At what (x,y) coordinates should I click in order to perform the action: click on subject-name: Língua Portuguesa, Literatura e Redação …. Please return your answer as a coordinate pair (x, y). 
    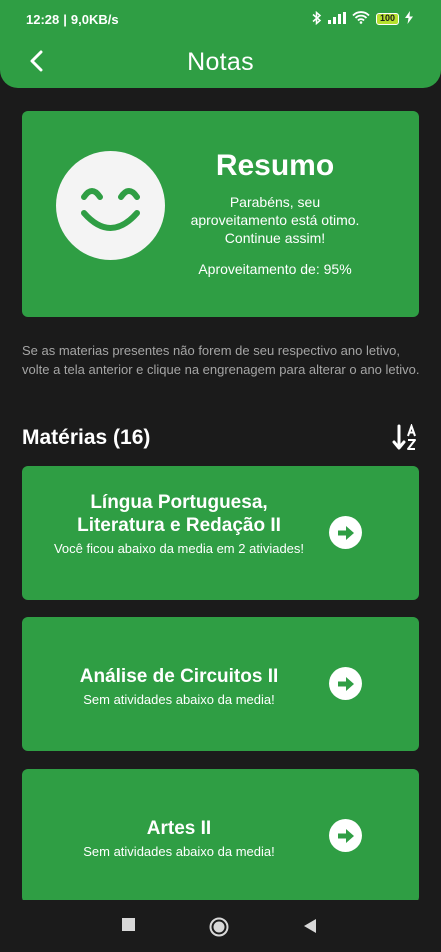
    Looking at the image, I should click on (179, 514).